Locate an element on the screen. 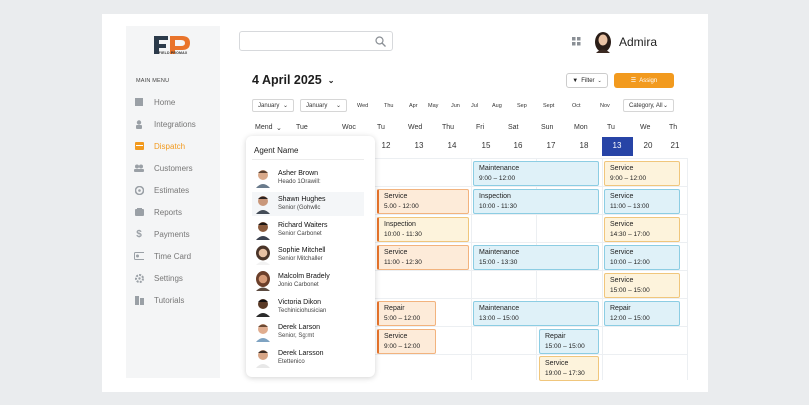 The height and width of the screenshot is (405, 809). grid-column-line is located at coordinates (602, 269).